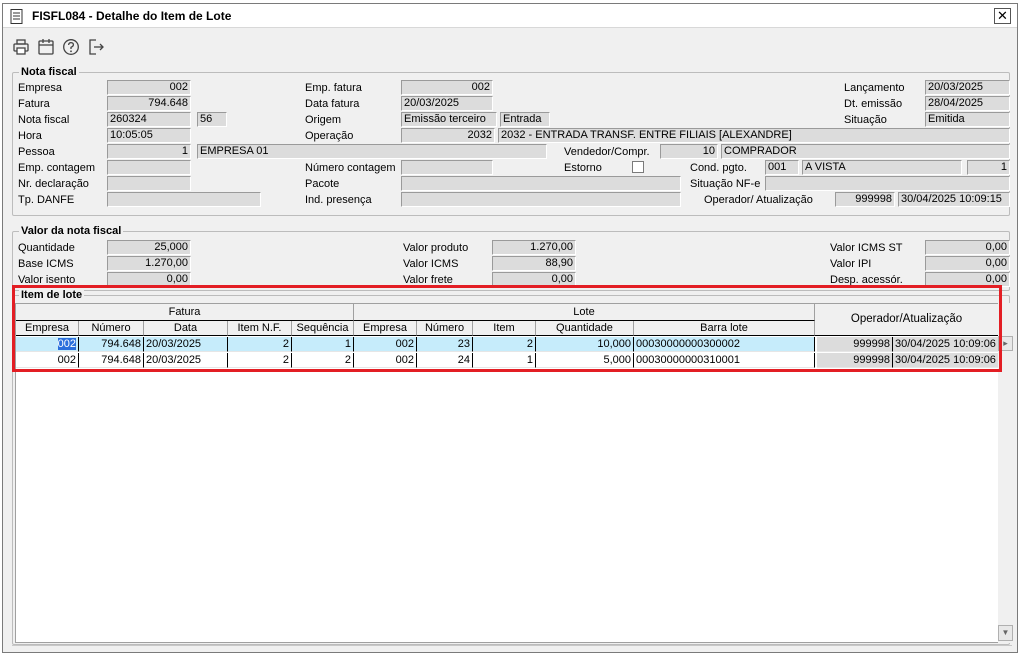 This screenshot has height=655, width=1021. Describe the element at coordinates (782, 167) in the screenshot. I see `cond-pgto-codigo-field: 001` at that location.